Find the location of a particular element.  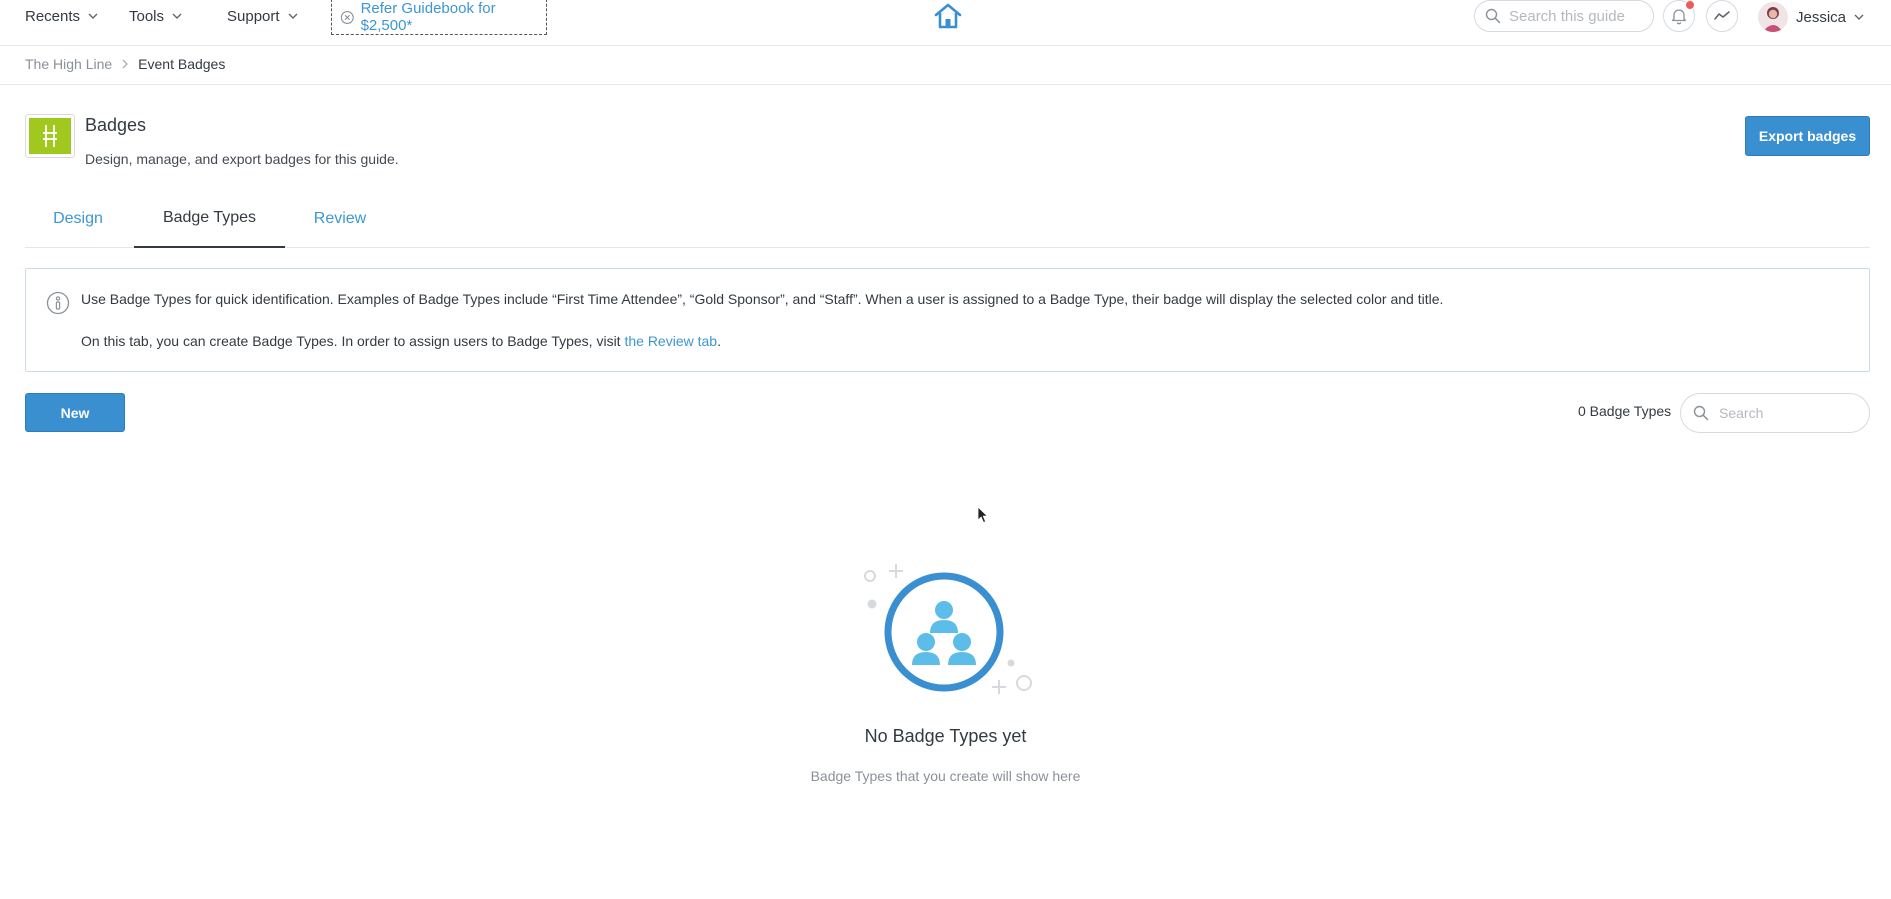

page-title: Badges is located at coordinates (116, 125).